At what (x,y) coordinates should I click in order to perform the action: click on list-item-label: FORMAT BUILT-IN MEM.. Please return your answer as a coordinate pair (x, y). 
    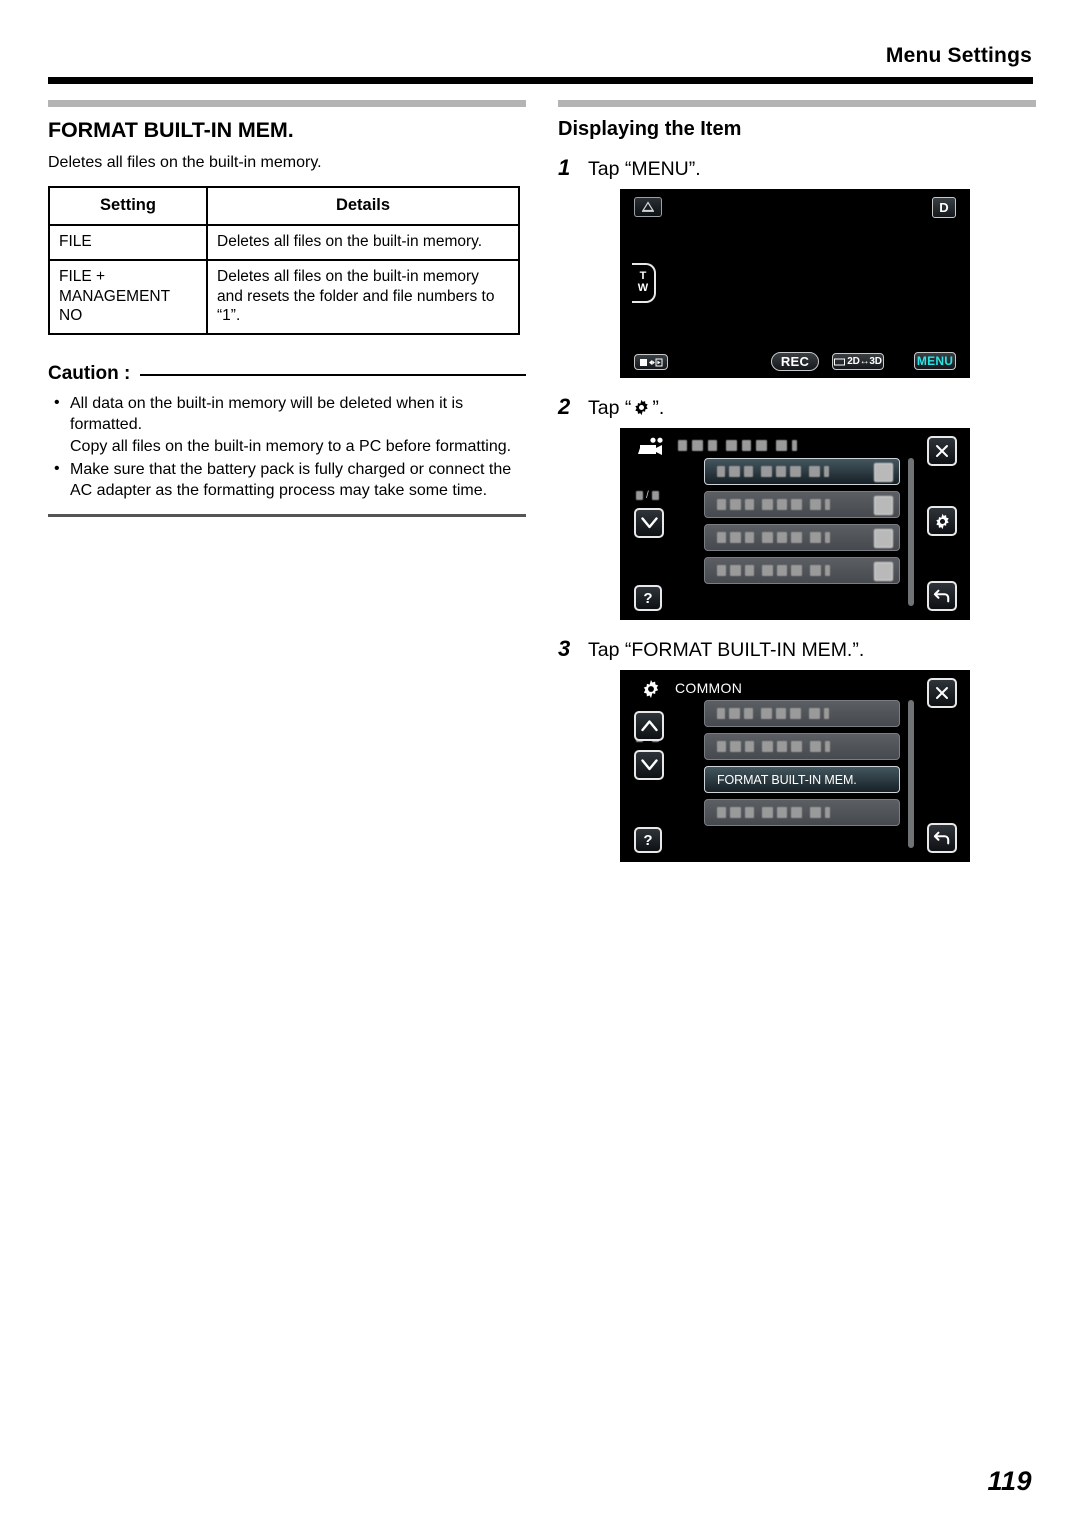
    Looking at the image, I should click on (787, 779).